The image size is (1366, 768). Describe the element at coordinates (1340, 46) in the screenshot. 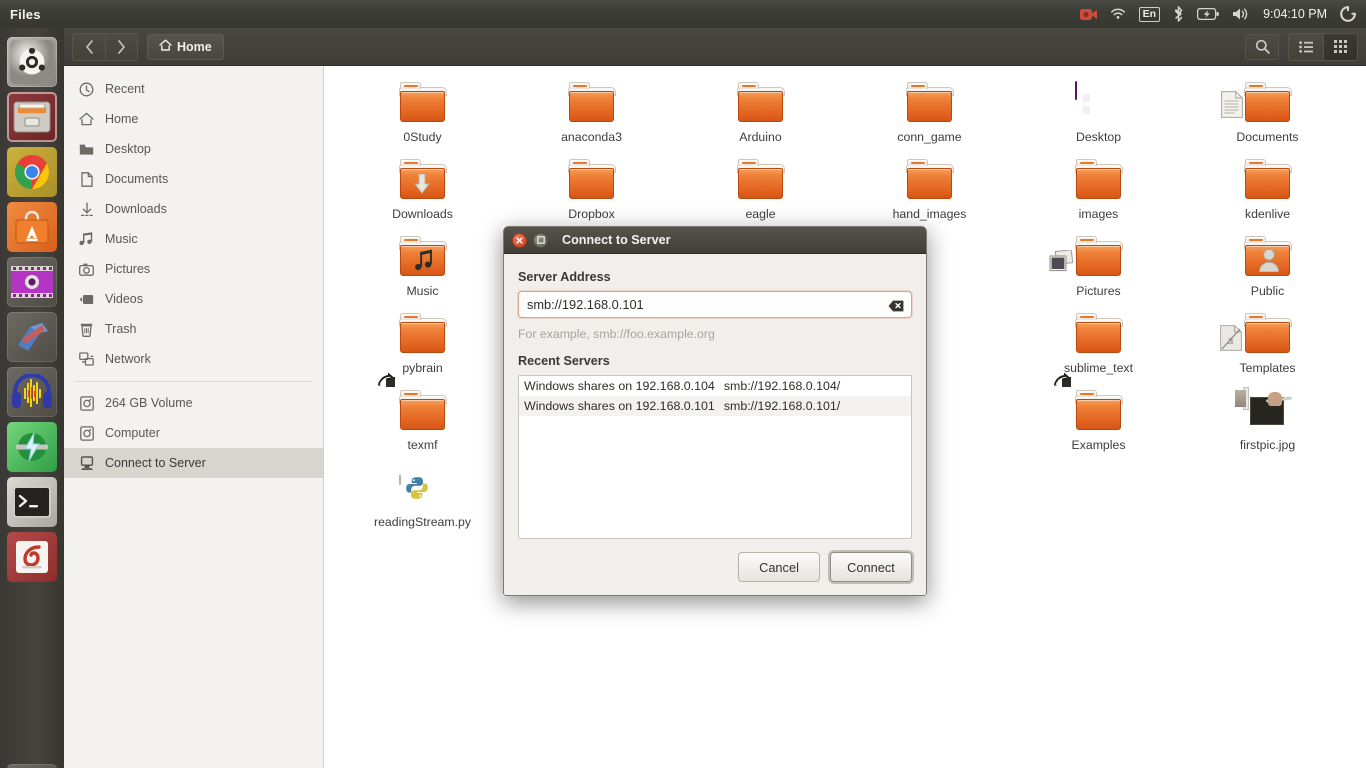

I see `grid-view-button` at that location.